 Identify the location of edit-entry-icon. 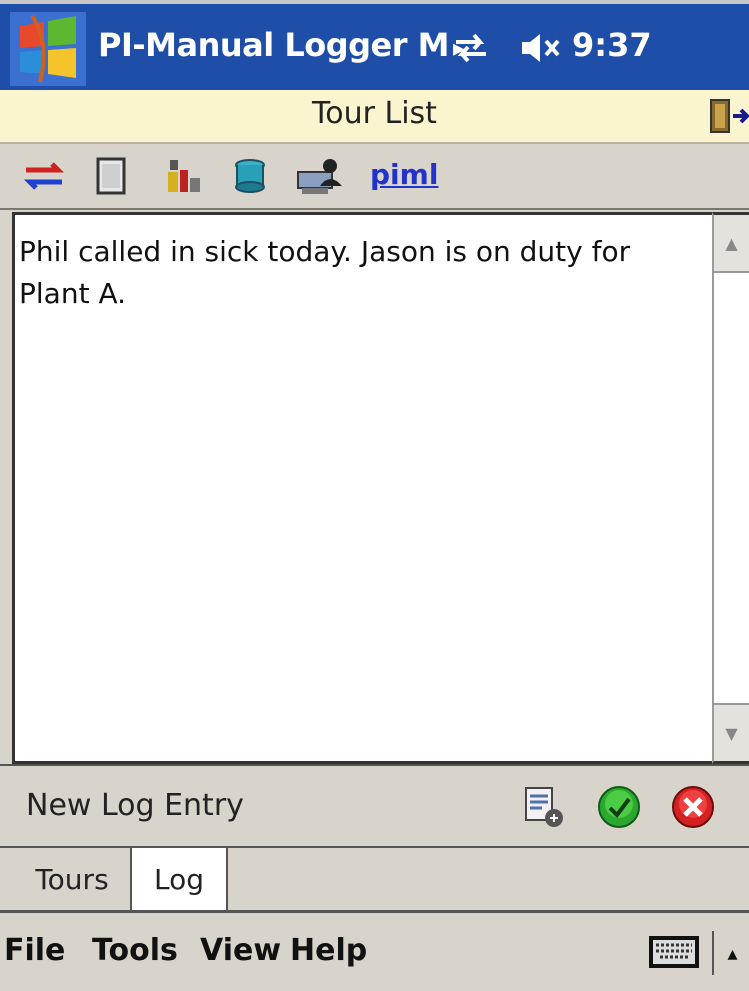
(543, 807).